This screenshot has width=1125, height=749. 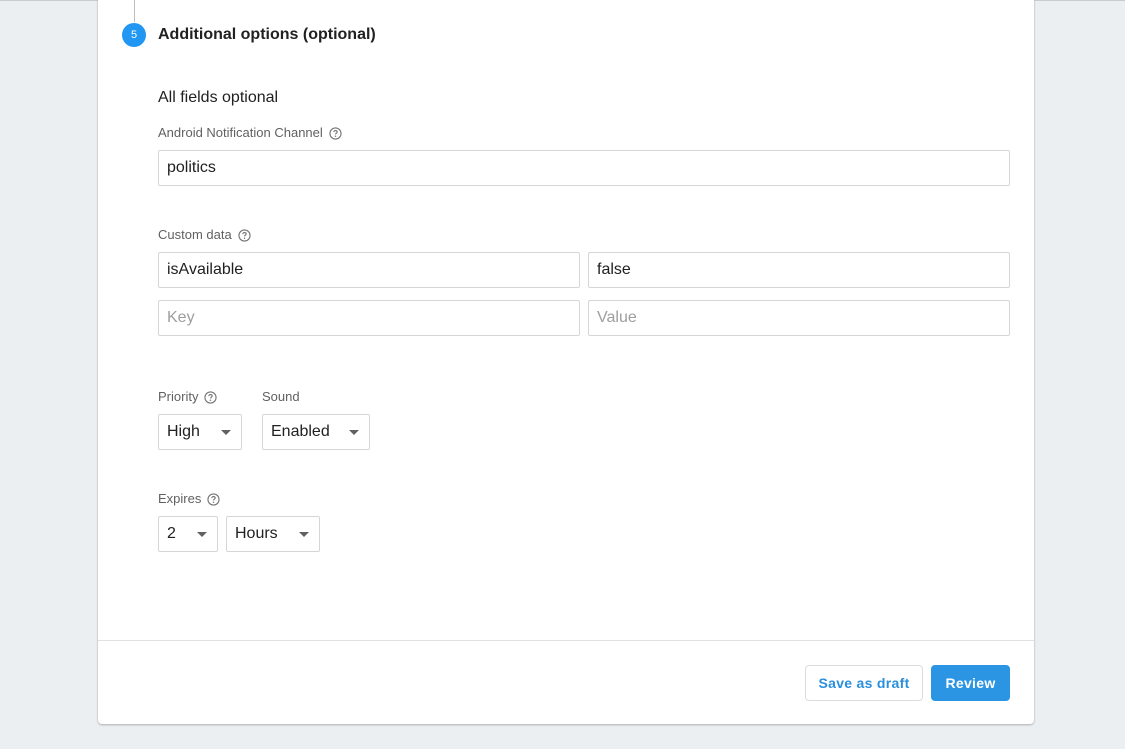 What do you see at coordinates (180, 498) in the screenshot?
I see `expires-label-text: Expires` at bounding box center [180, 498].